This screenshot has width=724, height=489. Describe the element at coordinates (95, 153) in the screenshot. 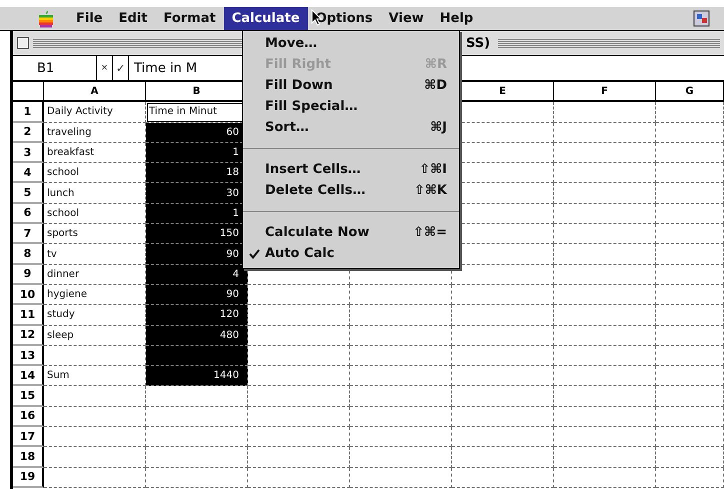

I see `table-cell: breakfast` at that location.